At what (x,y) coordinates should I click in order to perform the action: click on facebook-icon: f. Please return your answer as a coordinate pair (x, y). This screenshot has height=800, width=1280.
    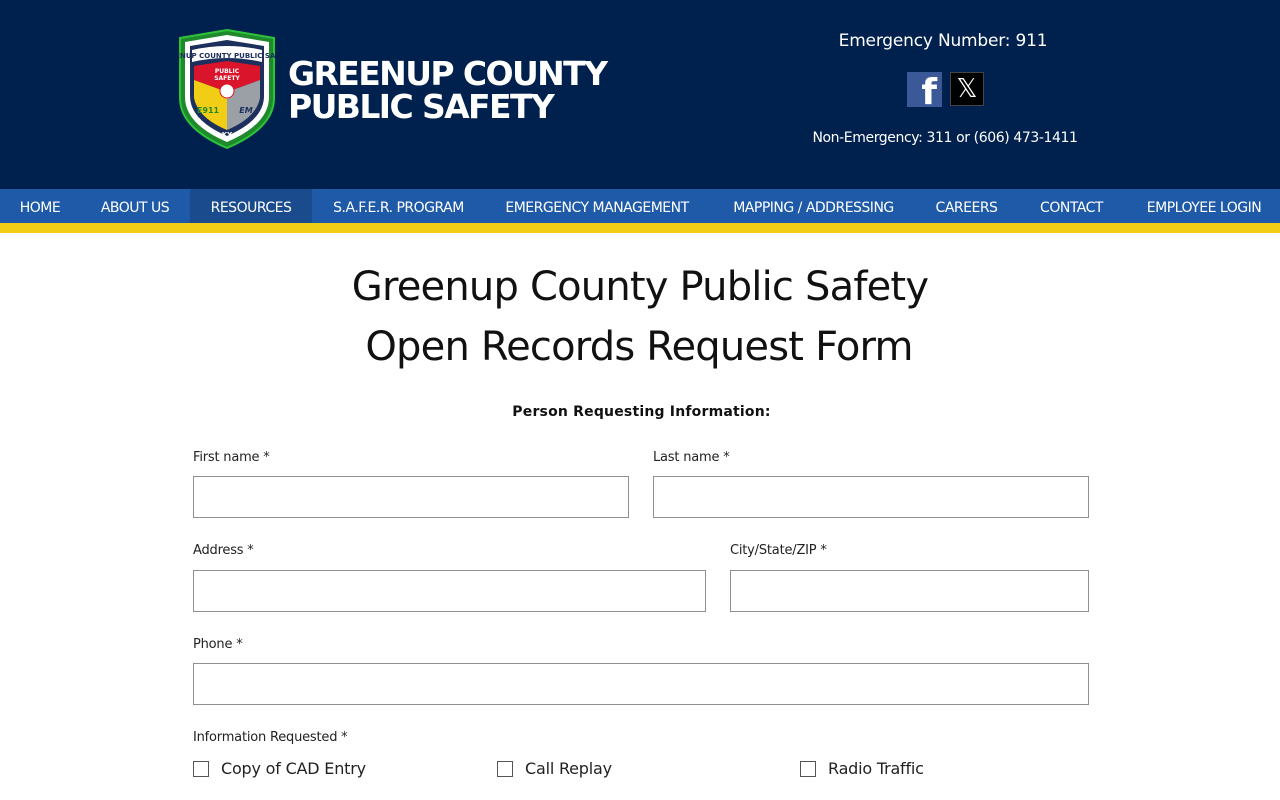
    Looking at the image, I should click on (924, 89).